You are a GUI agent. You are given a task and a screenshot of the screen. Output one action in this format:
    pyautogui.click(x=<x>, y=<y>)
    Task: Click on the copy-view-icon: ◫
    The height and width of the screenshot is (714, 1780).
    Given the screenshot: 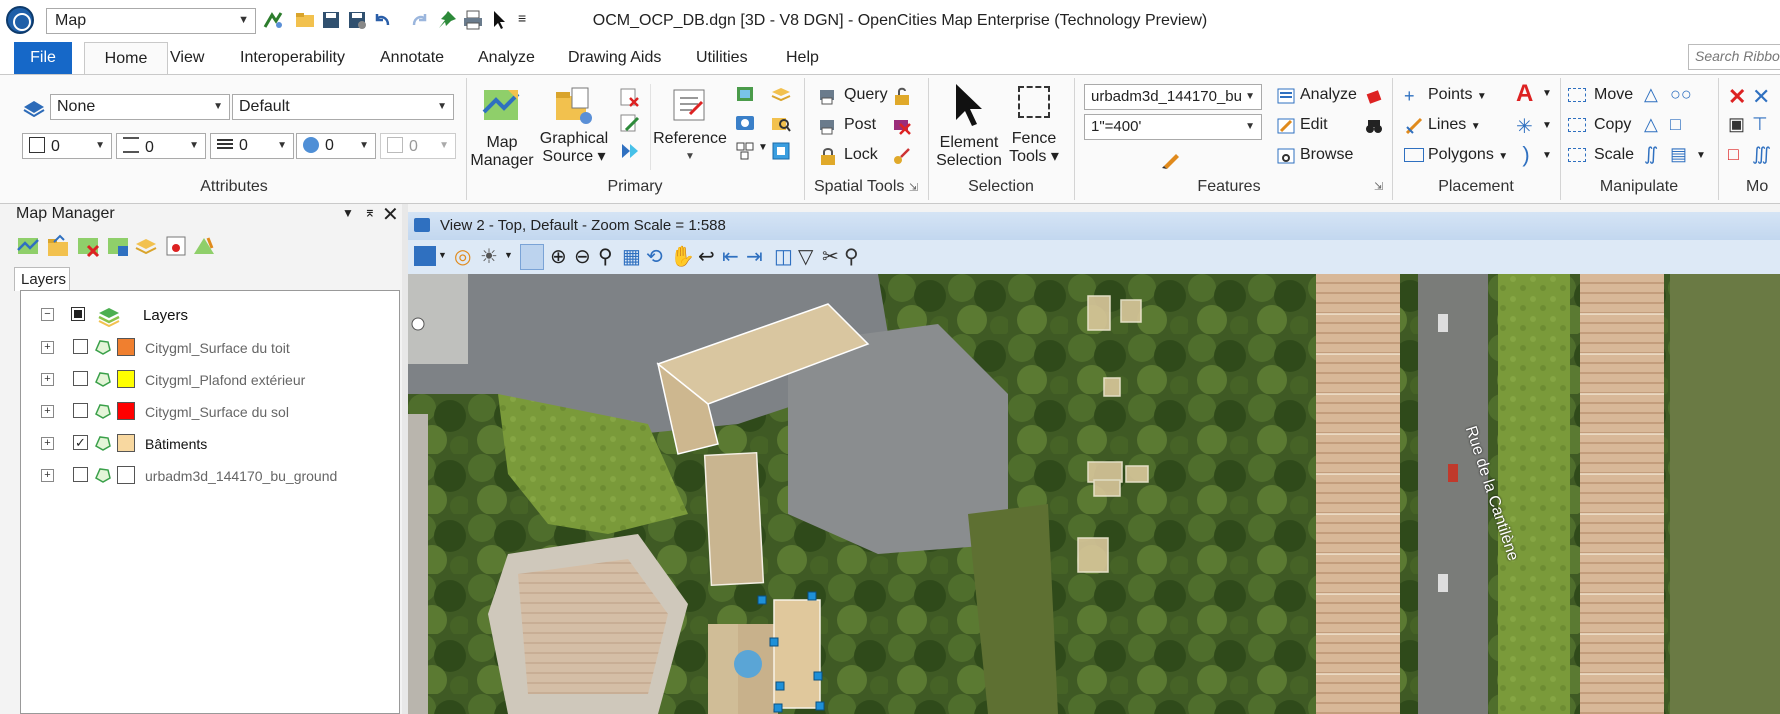 What is the action you would take?
    pyautogui.click(x=783, y=256)
    